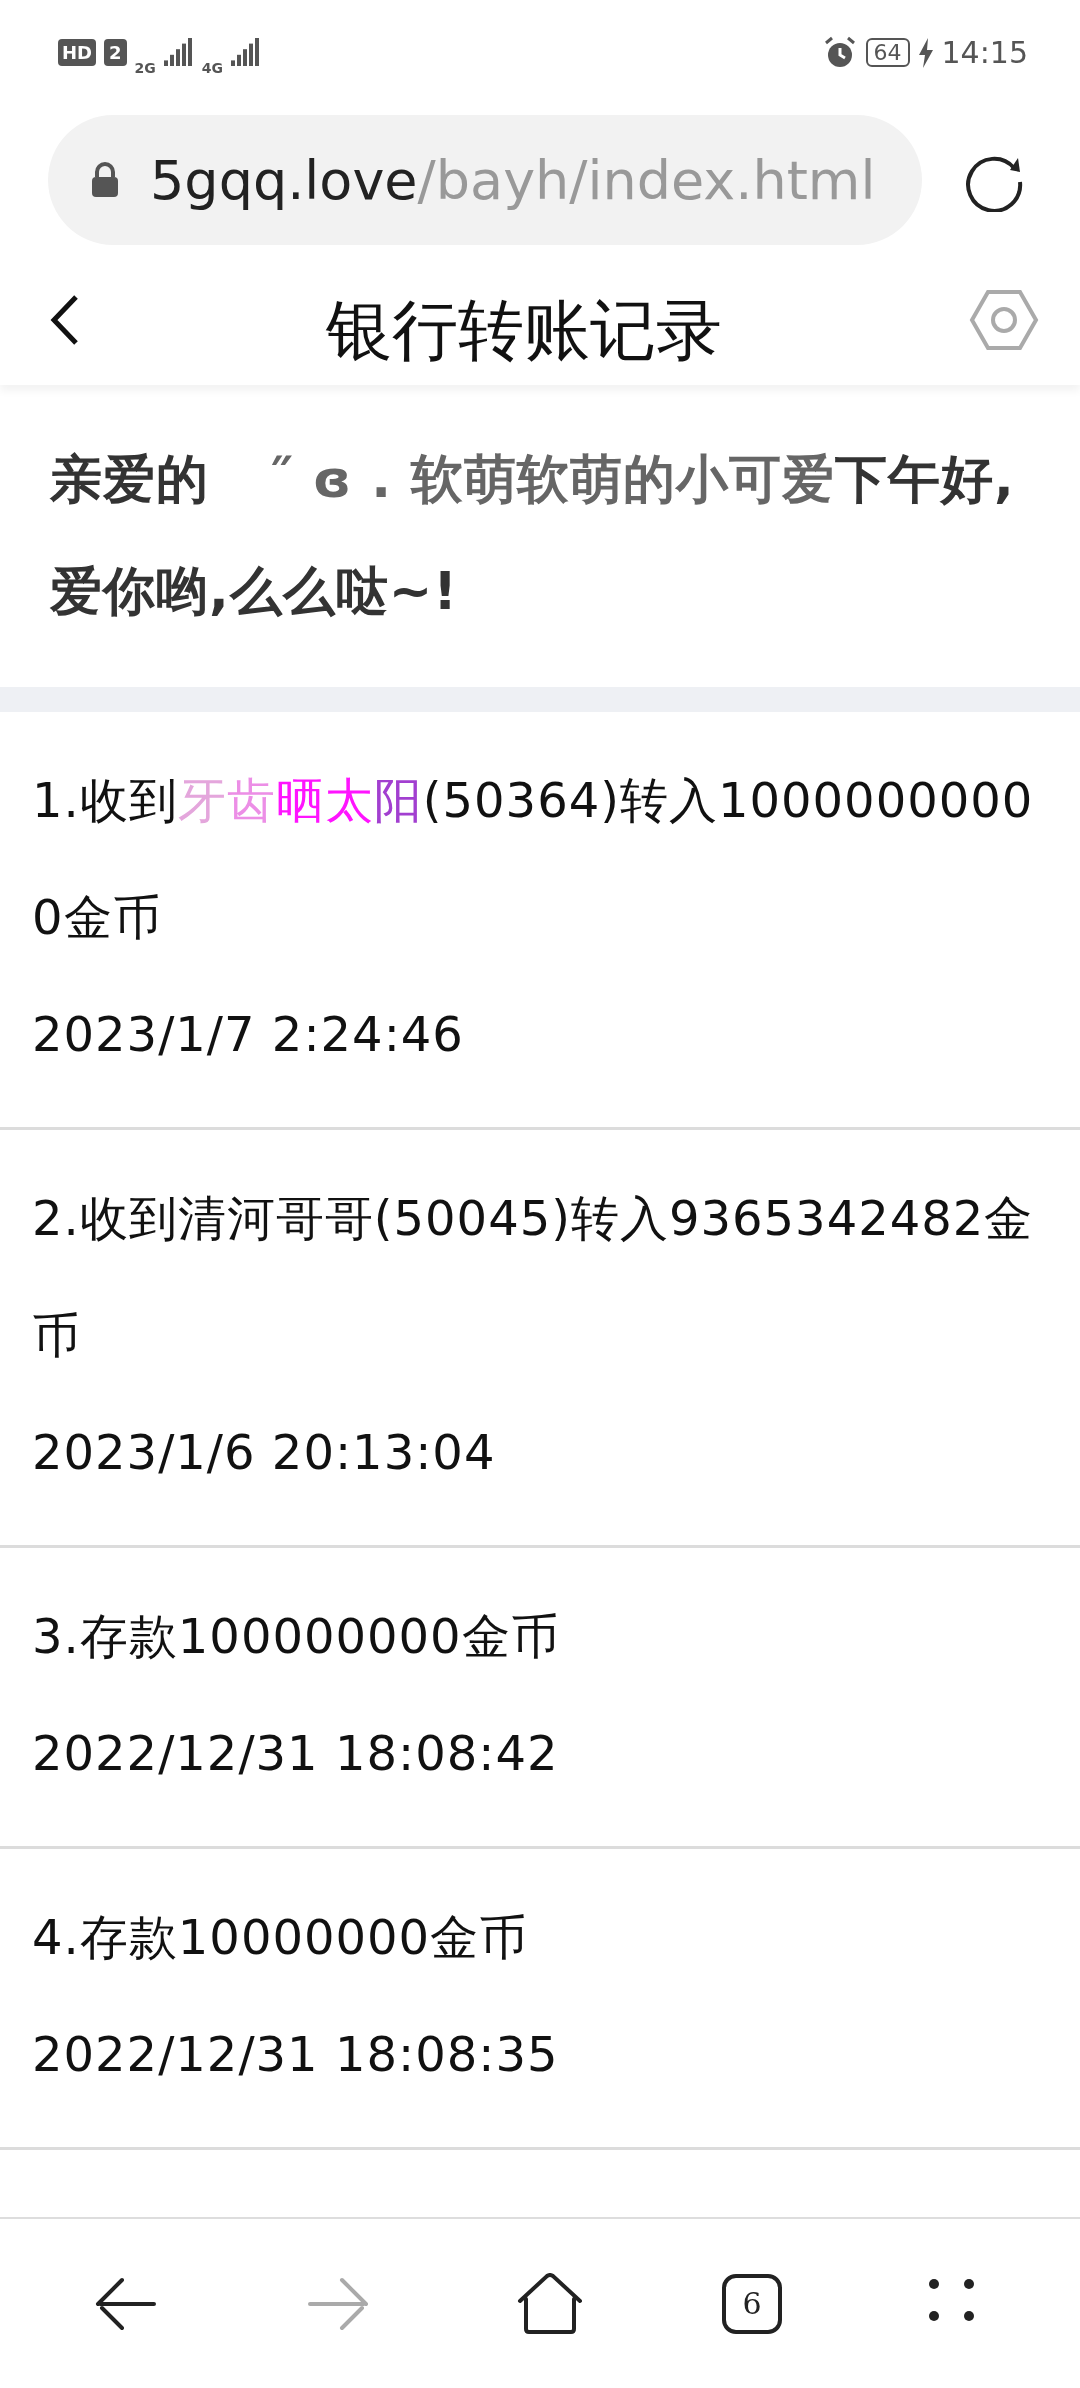  Describe the element at coordinates (533, 859) in the screenshot. I see `record-description: 1.收到牙齿晒太阳(50364)转入10000000000金币` at that location.